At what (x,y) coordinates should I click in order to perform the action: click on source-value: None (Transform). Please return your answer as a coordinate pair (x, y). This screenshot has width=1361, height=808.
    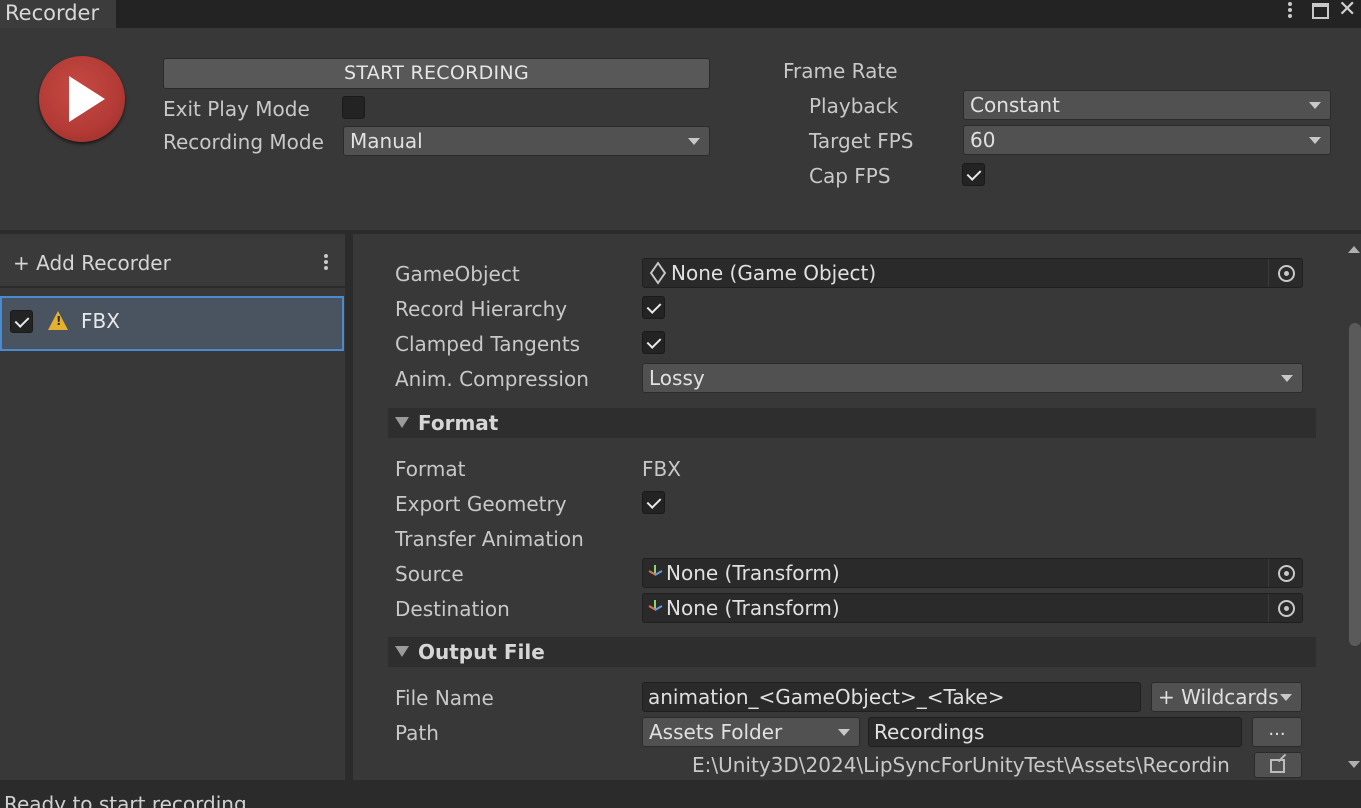
    Looking at the image, I should click on (753, 573).